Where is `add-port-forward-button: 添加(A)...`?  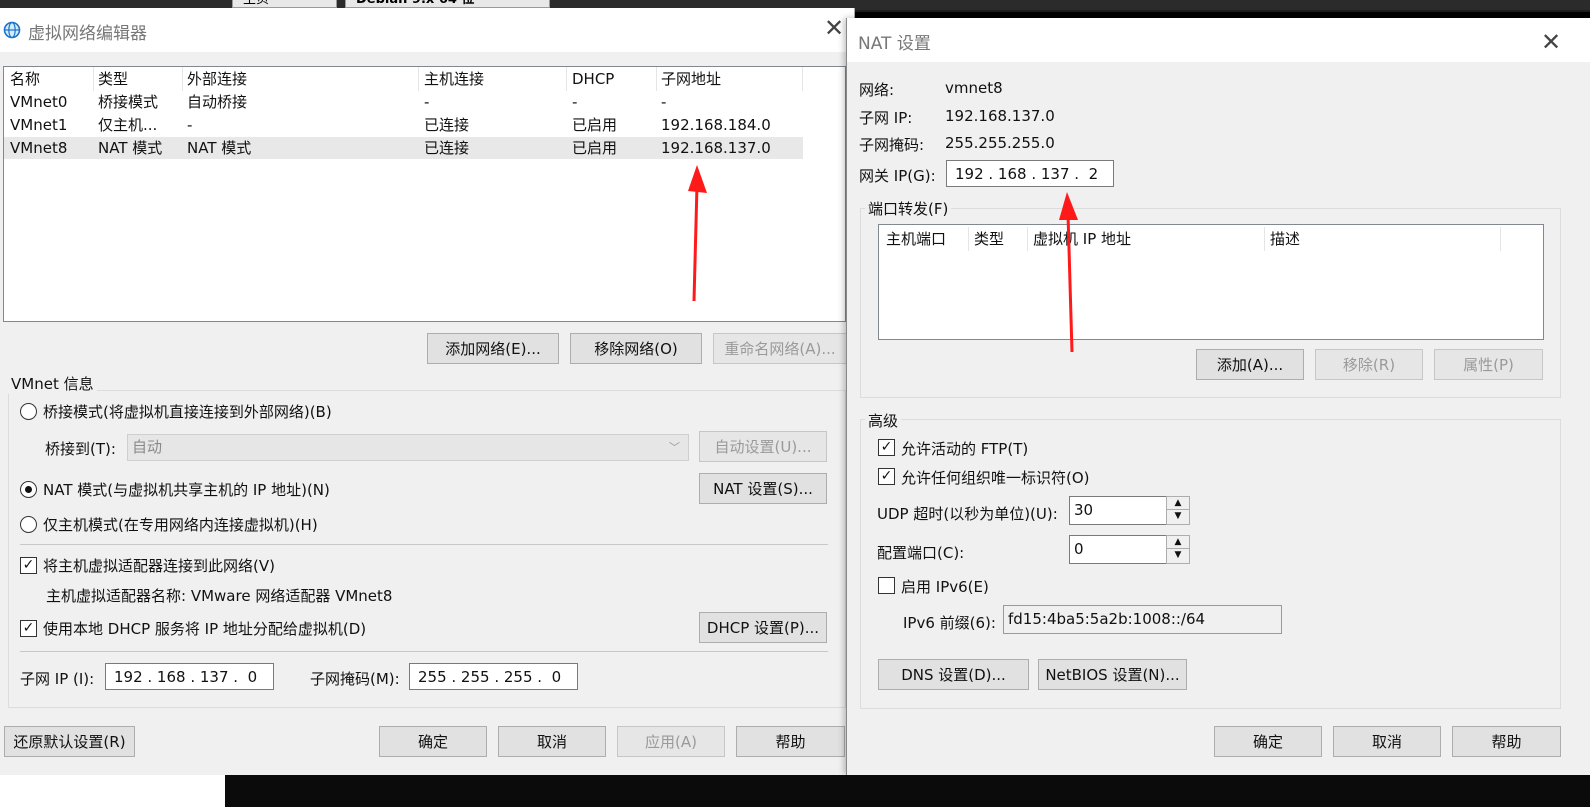
add-port-forward-button: 添加(A)... is located at coordinates (1250, 364).